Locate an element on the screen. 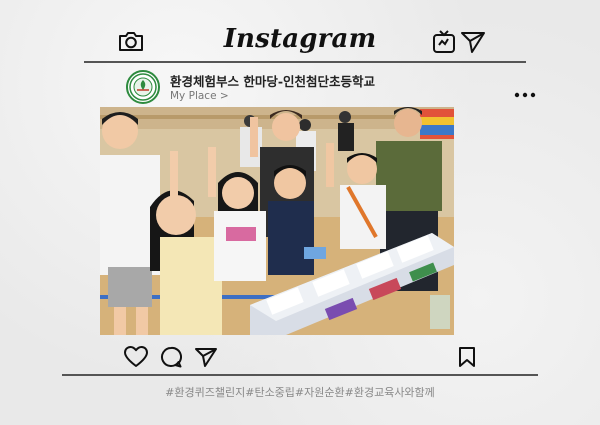  send-icon is located at coordinates (473, 44).